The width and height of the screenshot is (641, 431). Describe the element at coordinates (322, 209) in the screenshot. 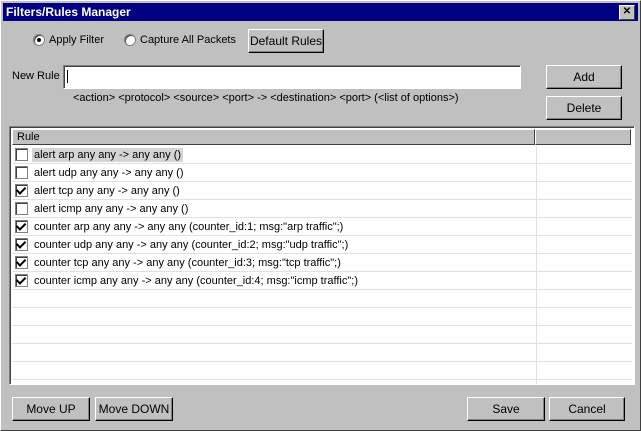

I see `table-row: alert icmp any any -> any any ()` at that location.